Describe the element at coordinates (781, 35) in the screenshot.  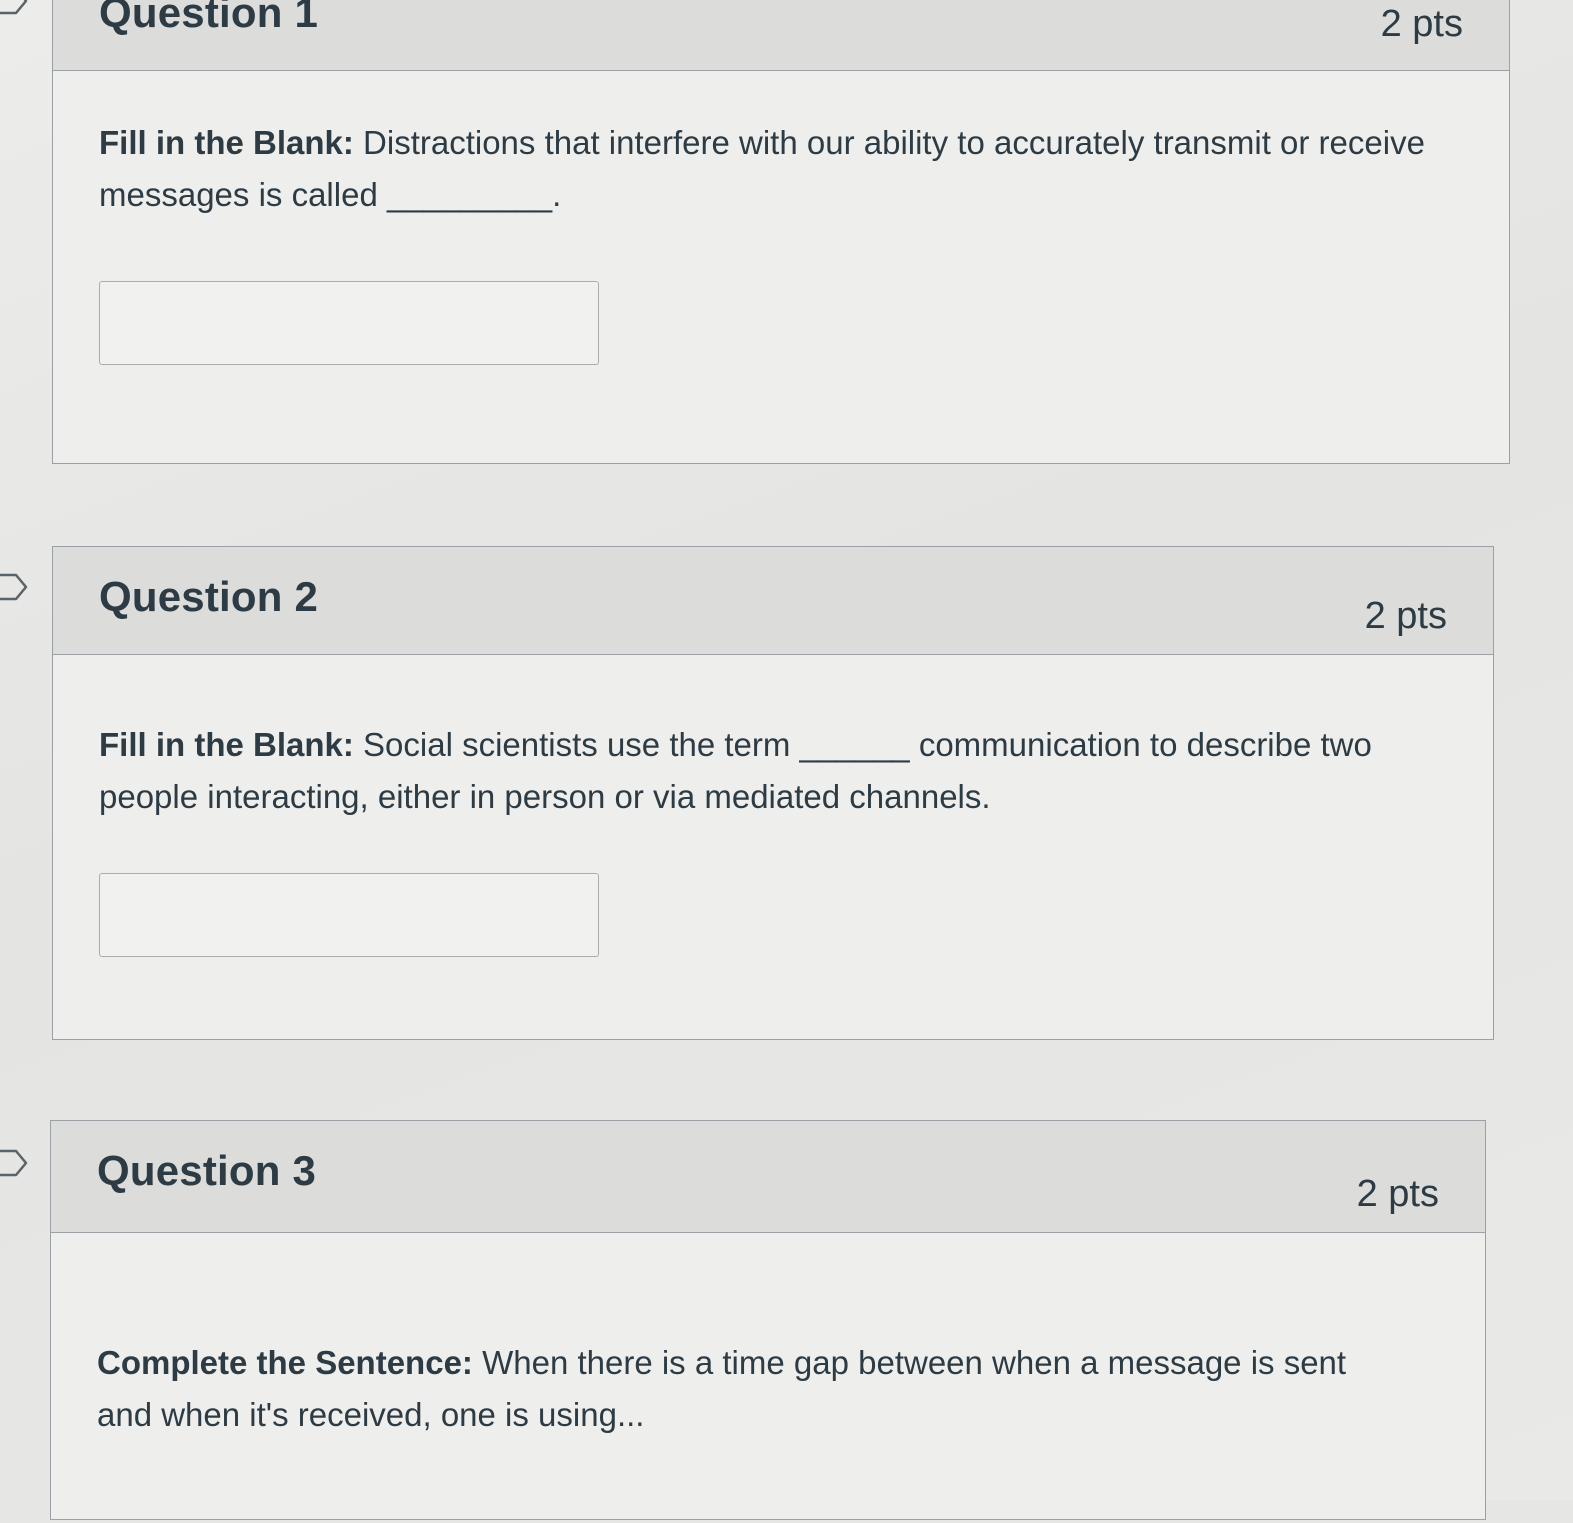
I see `question-header: Question 1 2 pts` at that location.